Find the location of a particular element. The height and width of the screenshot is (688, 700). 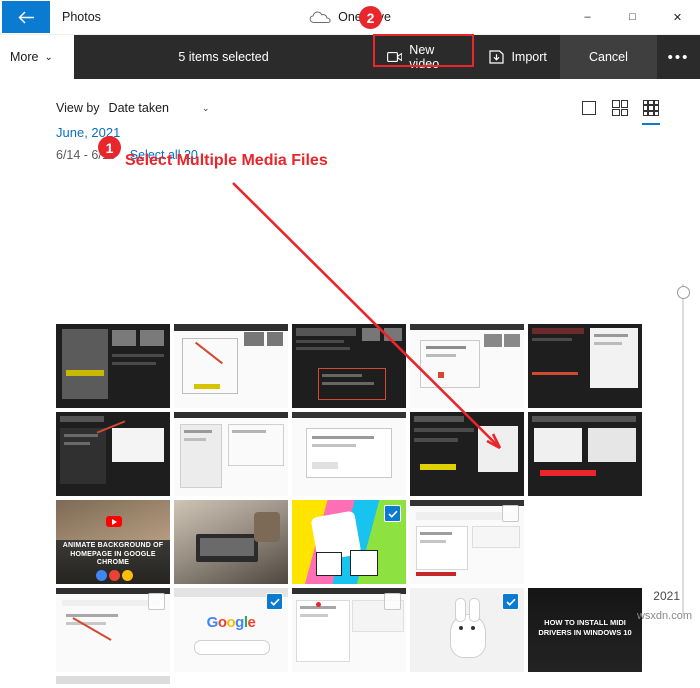

back-button is located at coordinates (26, 17).